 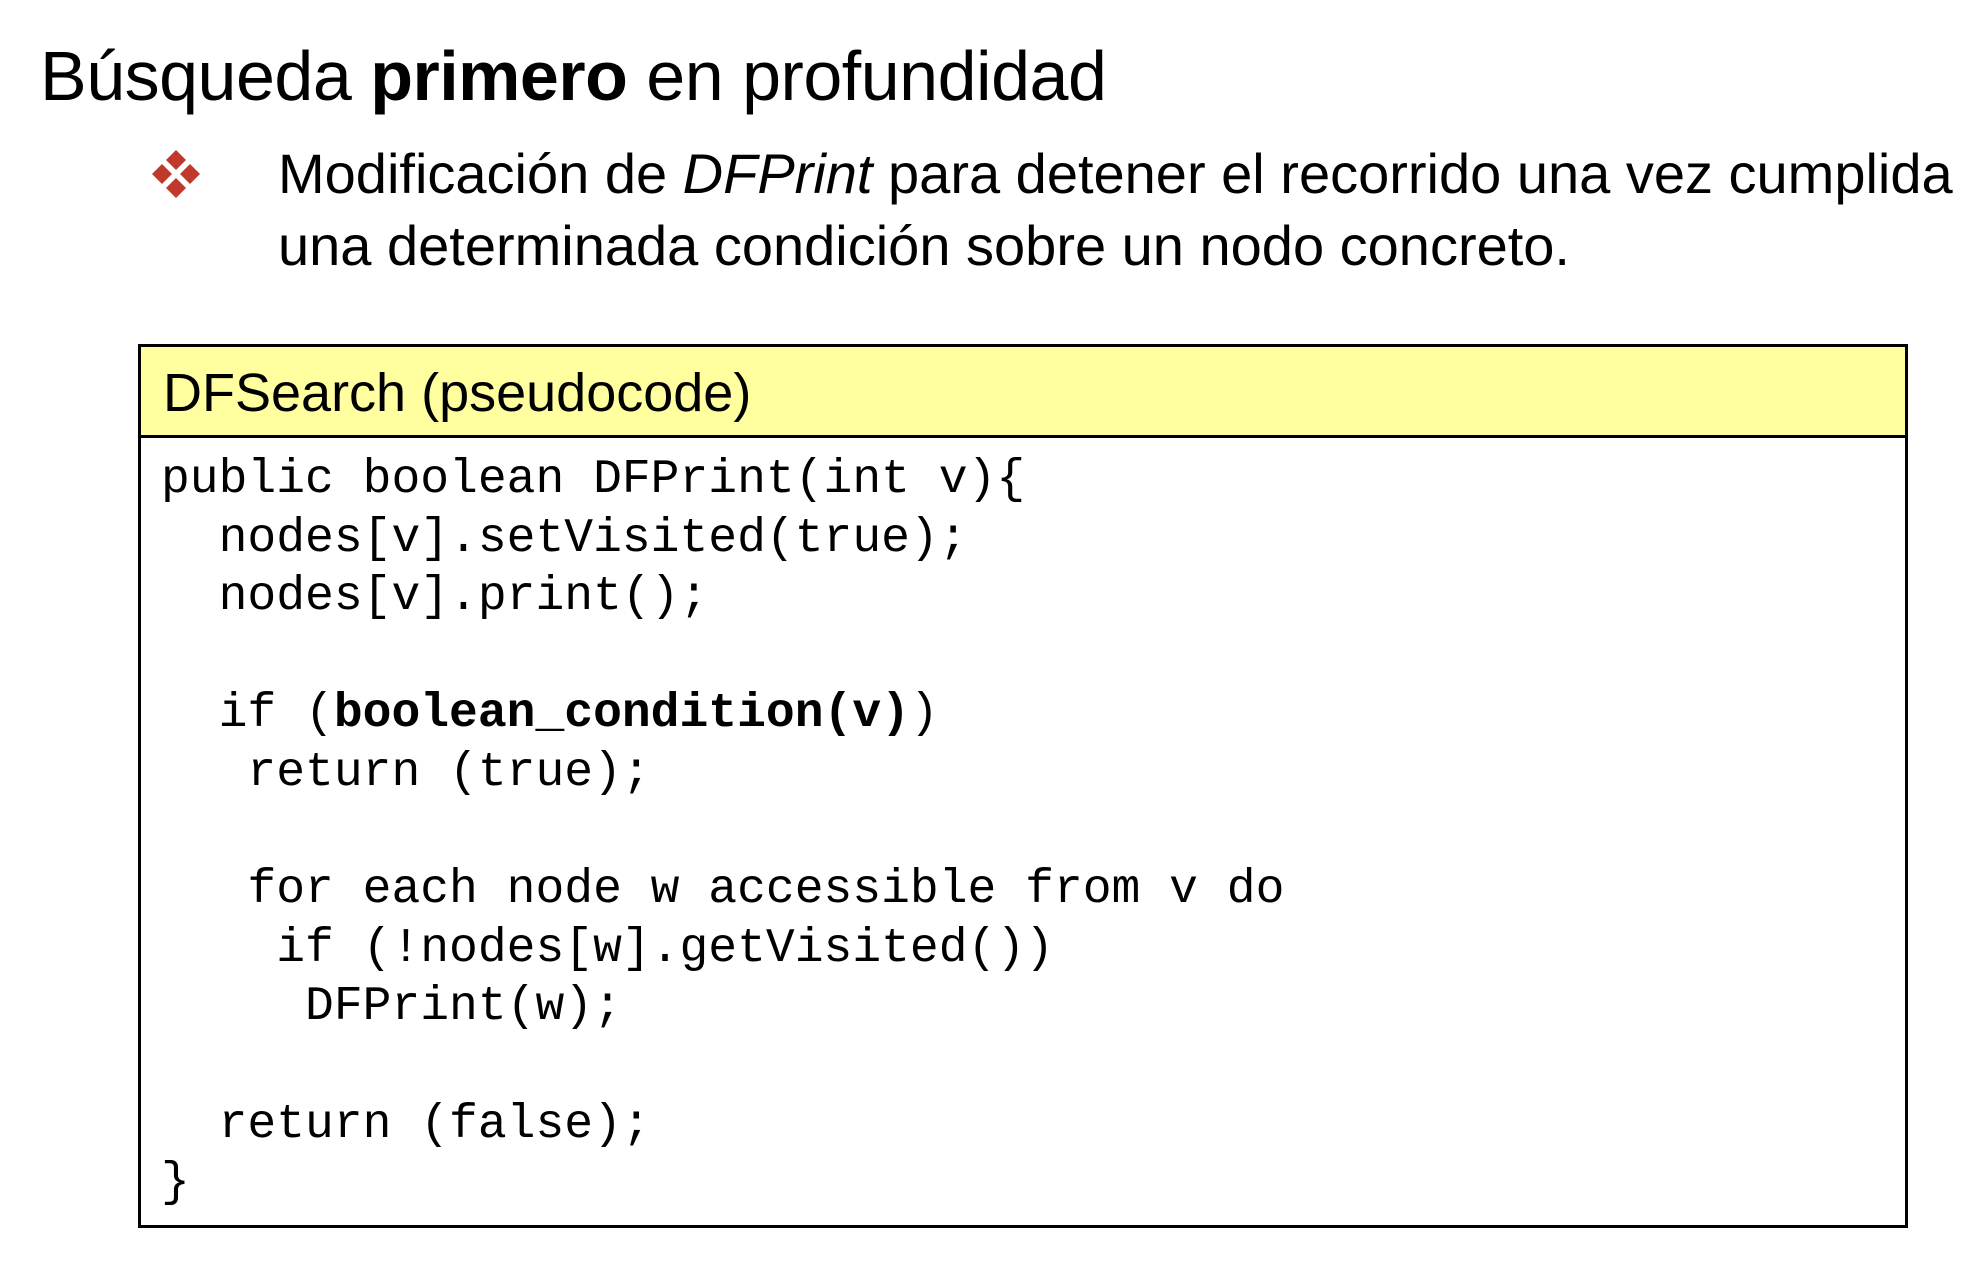 What do you see at coordinates (391, 1007) in the screenshot?
I see `code-line-text: DFPrint(w);` at bounding box center [391, 1007].